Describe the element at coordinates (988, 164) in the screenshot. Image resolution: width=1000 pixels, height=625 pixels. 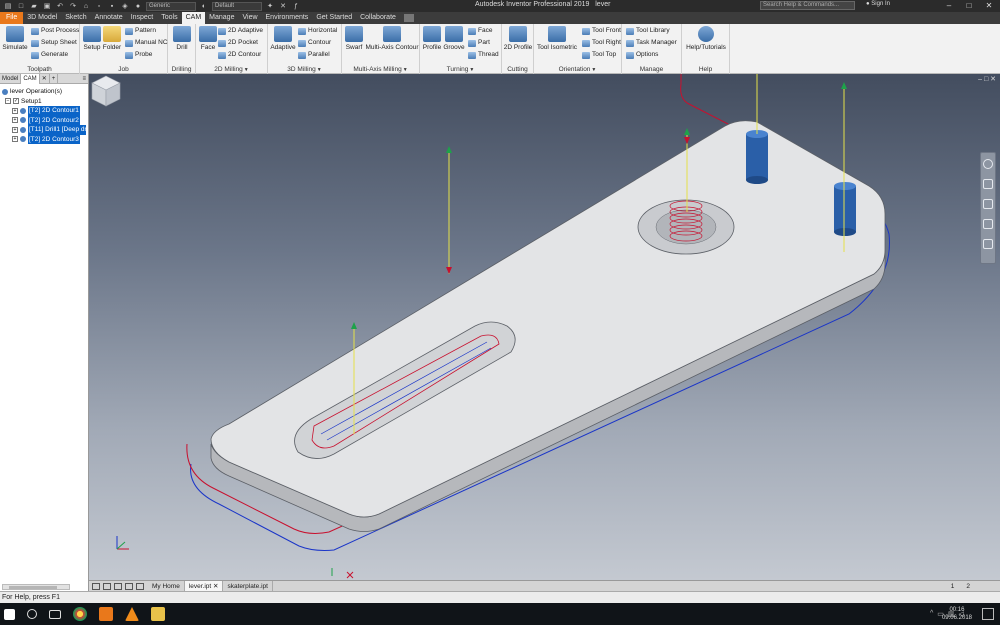
I see `steering-wheel-icon` at that location.